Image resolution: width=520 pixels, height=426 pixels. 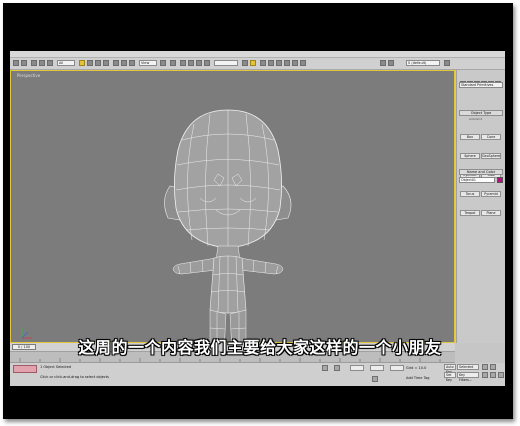 What do you see at coordinates (106, 63) in the screenshot?
I see `window-crossing-icon` at bounding box center [106, 63].